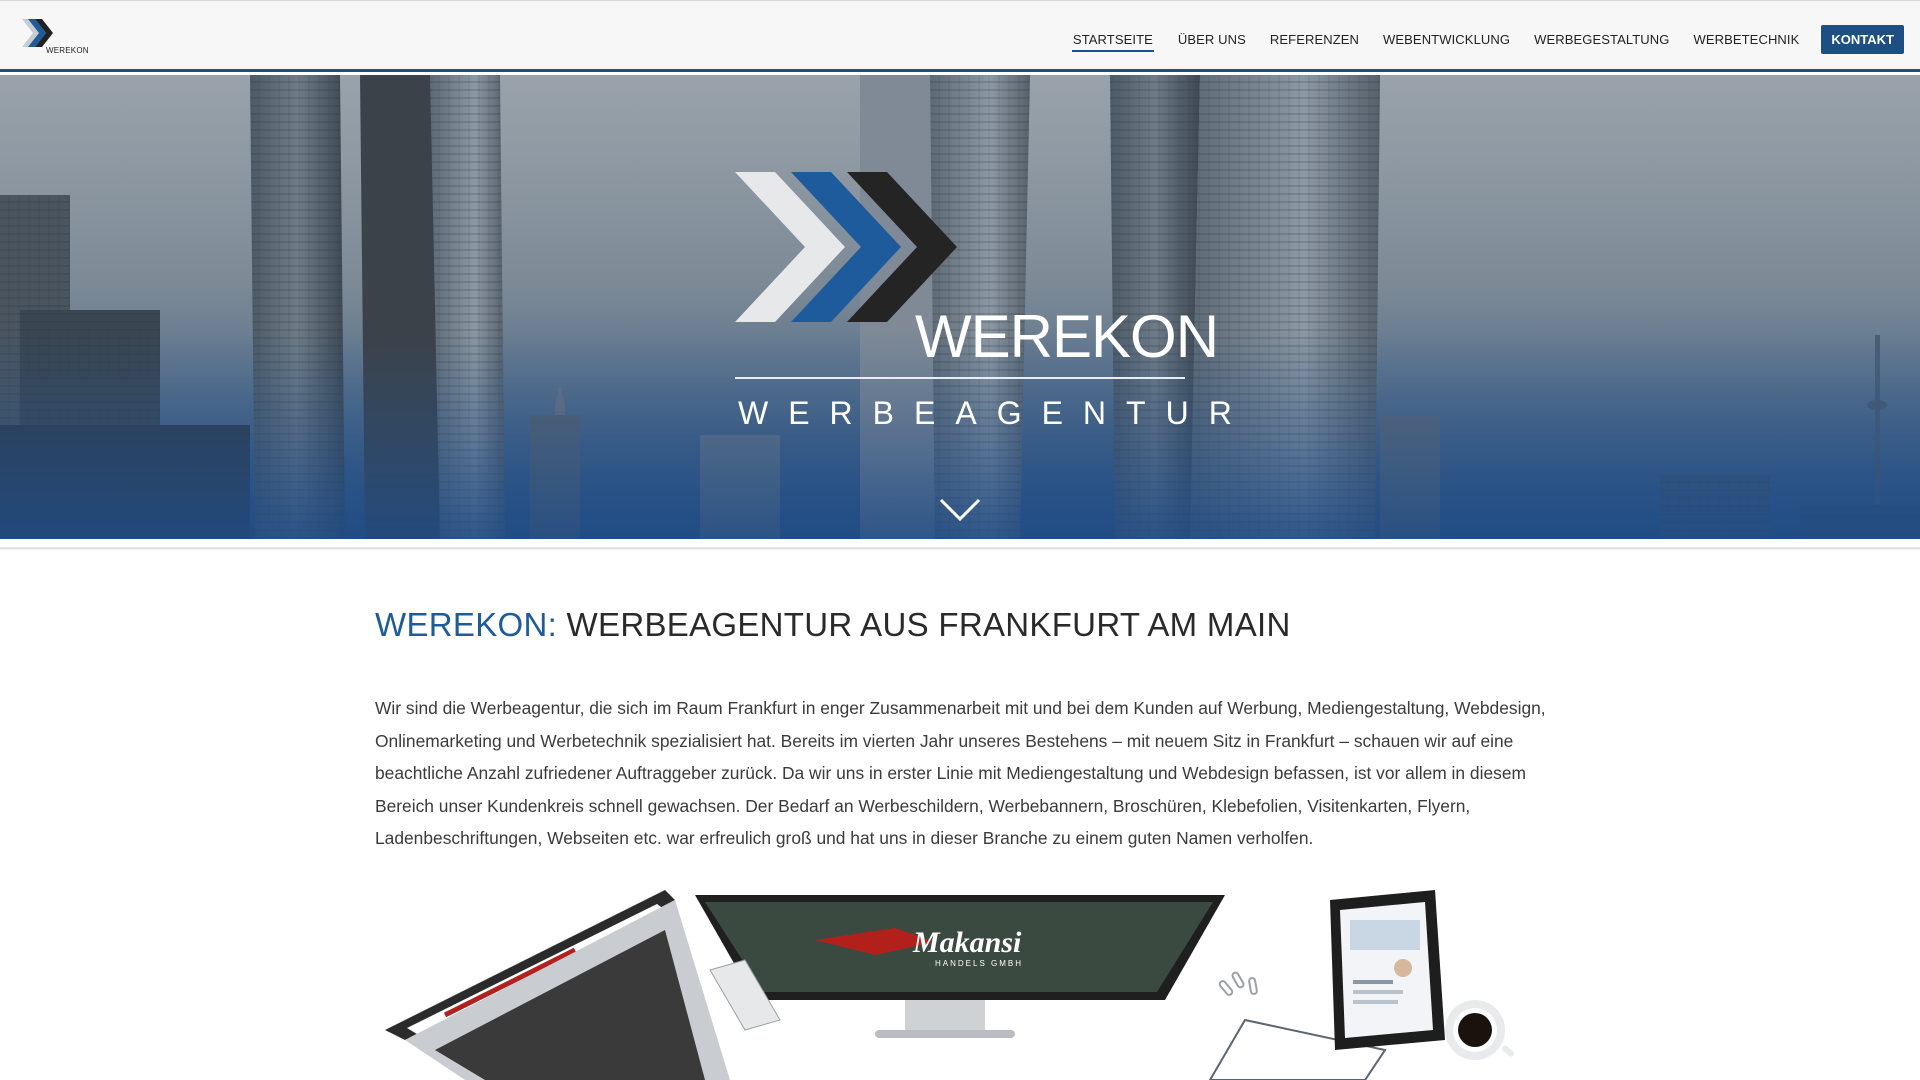  Describe the element at coordinates (1387, 970) in the screenshot. I see `tablet-icon` at that location.